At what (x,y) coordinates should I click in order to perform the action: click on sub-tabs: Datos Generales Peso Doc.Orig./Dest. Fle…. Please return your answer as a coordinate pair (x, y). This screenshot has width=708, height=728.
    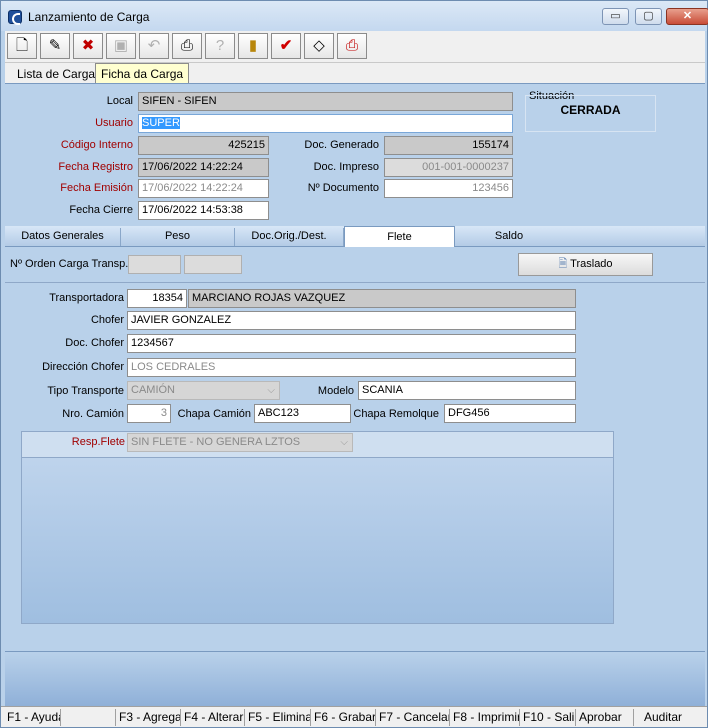
    Looking at the image, I should click on (355, 236).